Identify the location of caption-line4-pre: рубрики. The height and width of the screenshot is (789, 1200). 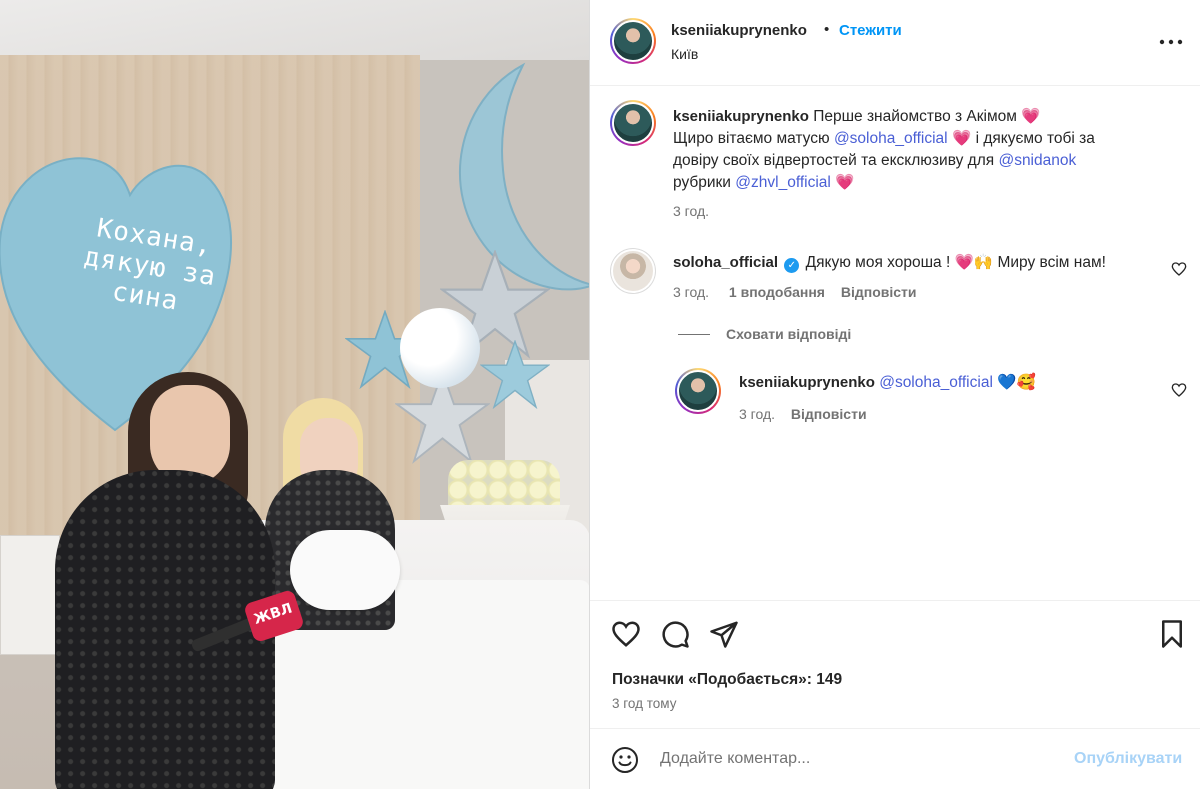
(702, 182).